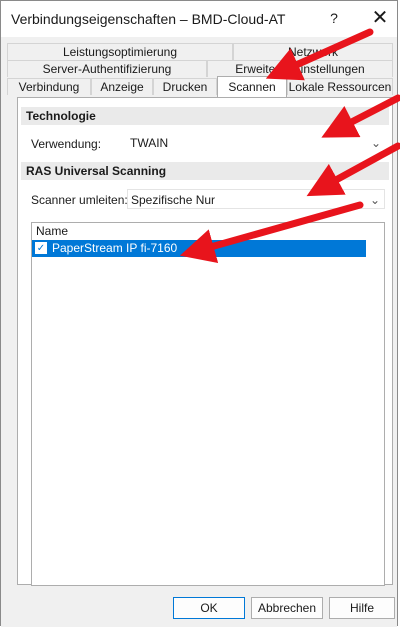  I want to click on tab-verbindung: Verbindung, so click(49, 86).